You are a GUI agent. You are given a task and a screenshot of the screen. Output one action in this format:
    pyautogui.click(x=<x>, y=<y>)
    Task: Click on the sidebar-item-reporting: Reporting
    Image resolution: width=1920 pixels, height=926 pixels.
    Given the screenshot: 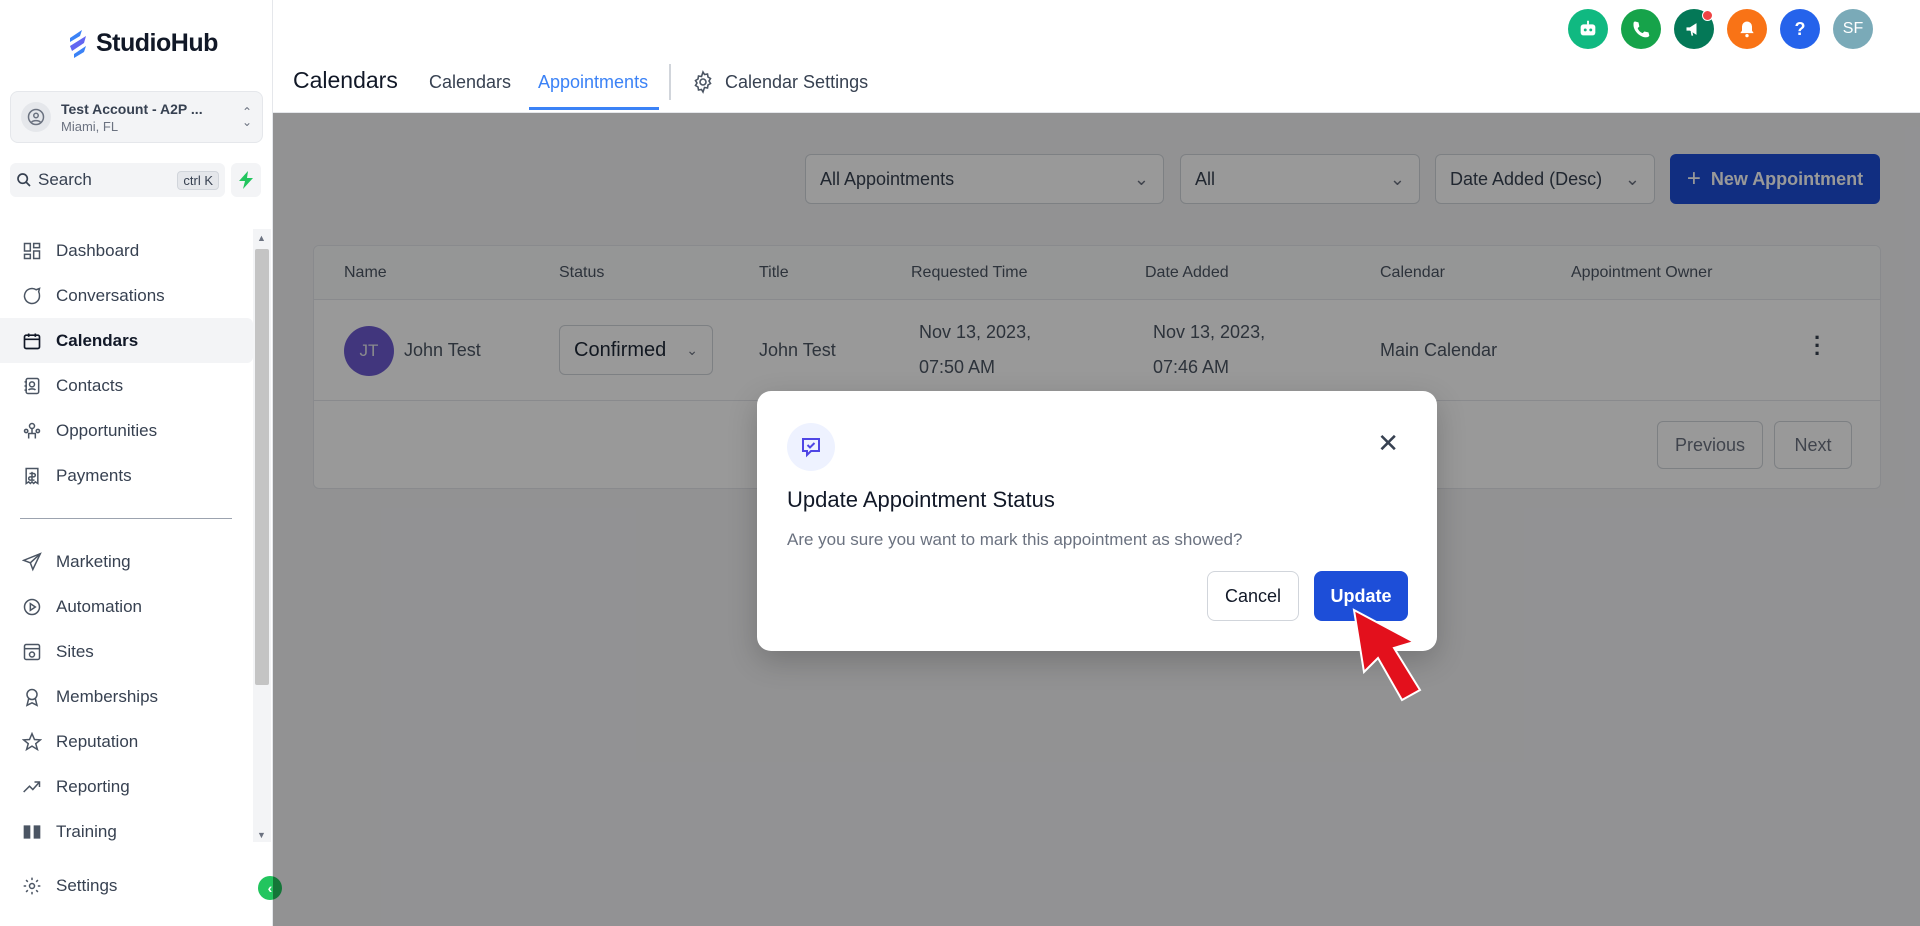 What is the action you would take?
    pyautogui.click(x=126, y=786)
    